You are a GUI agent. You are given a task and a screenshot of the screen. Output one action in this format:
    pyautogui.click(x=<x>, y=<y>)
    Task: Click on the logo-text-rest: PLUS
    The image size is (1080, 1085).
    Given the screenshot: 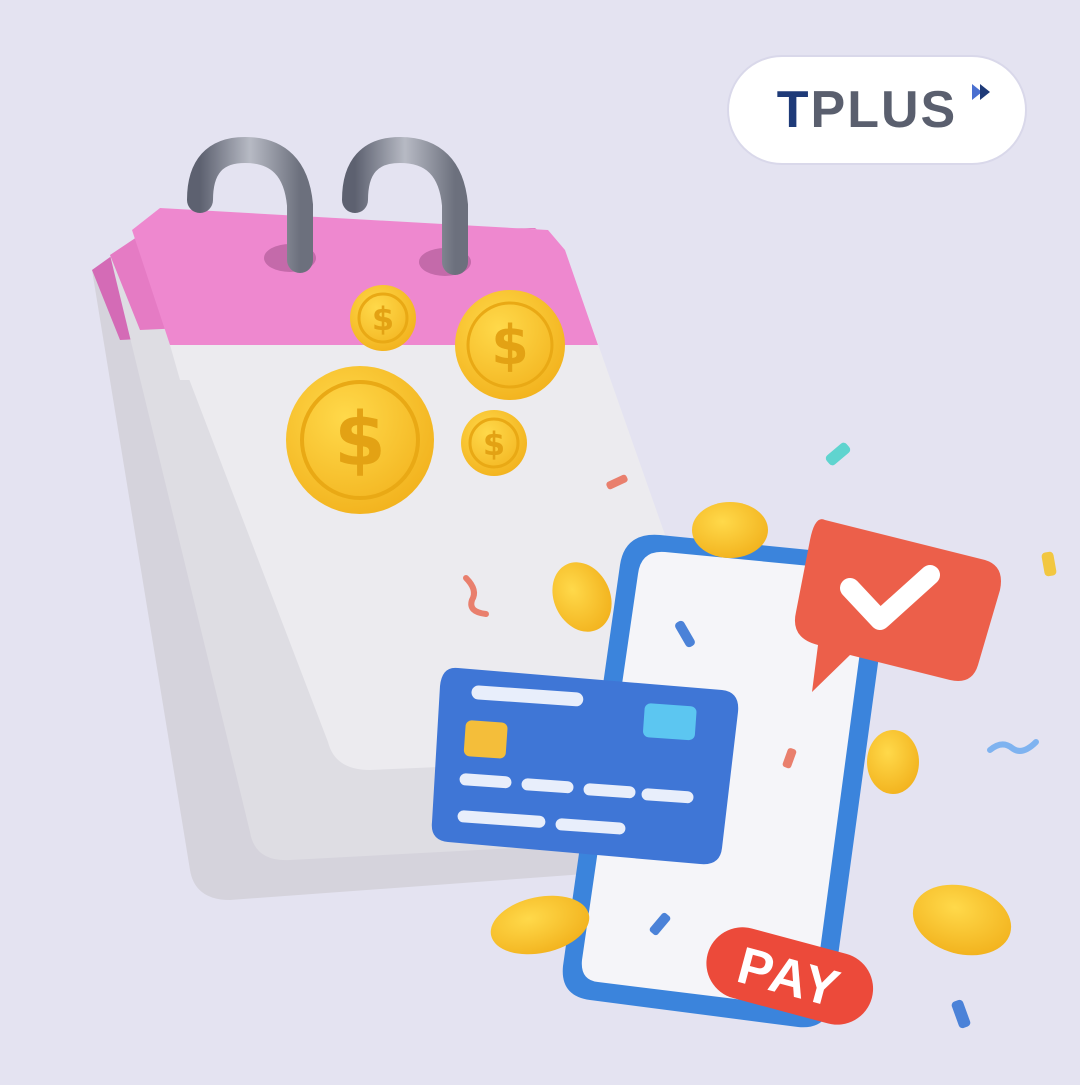 What is the action you would take?
    pyautogui.click(x=884, y=110)
    